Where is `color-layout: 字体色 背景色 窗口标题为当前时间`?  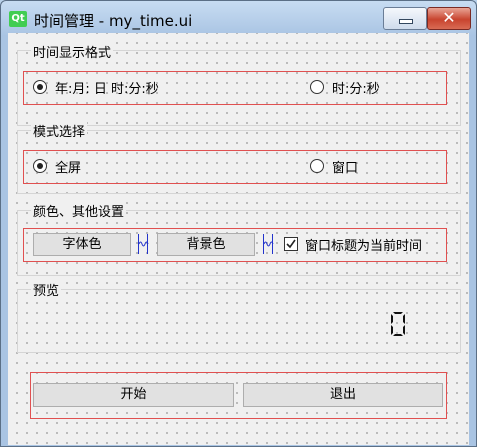 color-layout: 字体色 背景色 窗口标题为当前时间 is located at coordinates (235, 245).